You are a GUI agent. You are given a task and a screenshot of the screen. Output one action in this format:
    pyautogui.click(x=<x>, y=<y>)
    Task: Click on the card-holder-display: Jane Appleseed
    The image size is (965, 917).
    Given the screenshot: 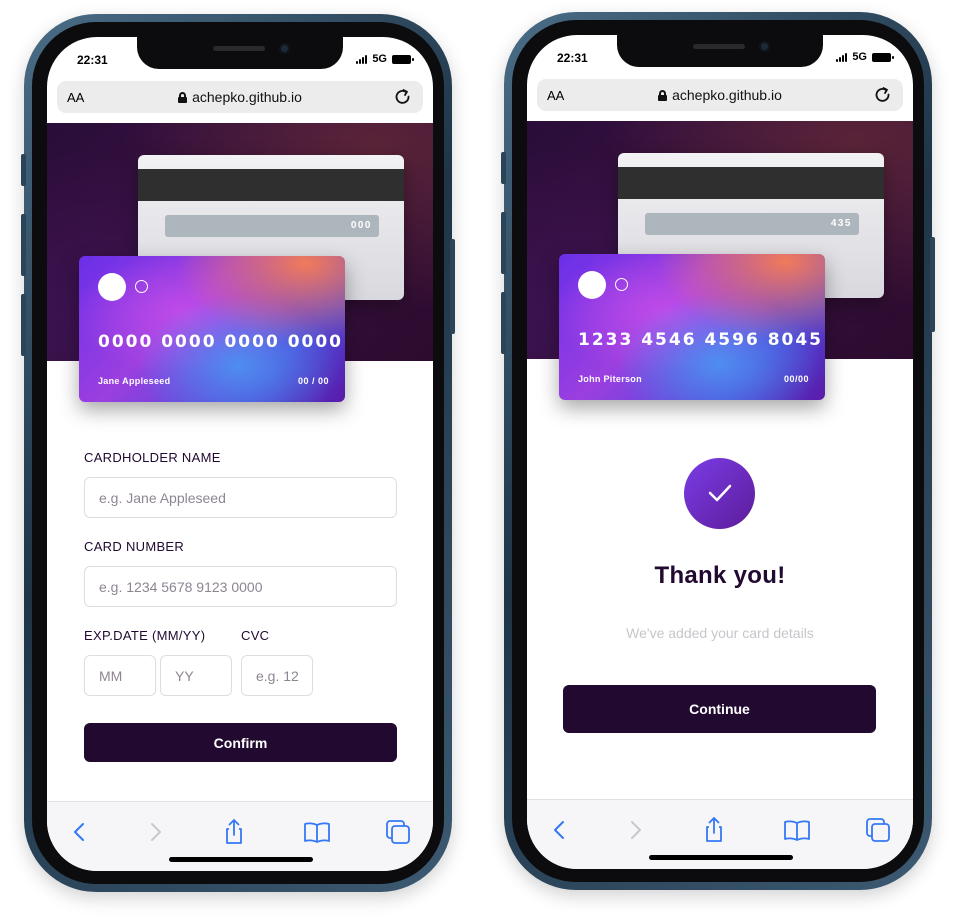 What is the action you would take?
    pyautogui.click(x=134, y=381)
    